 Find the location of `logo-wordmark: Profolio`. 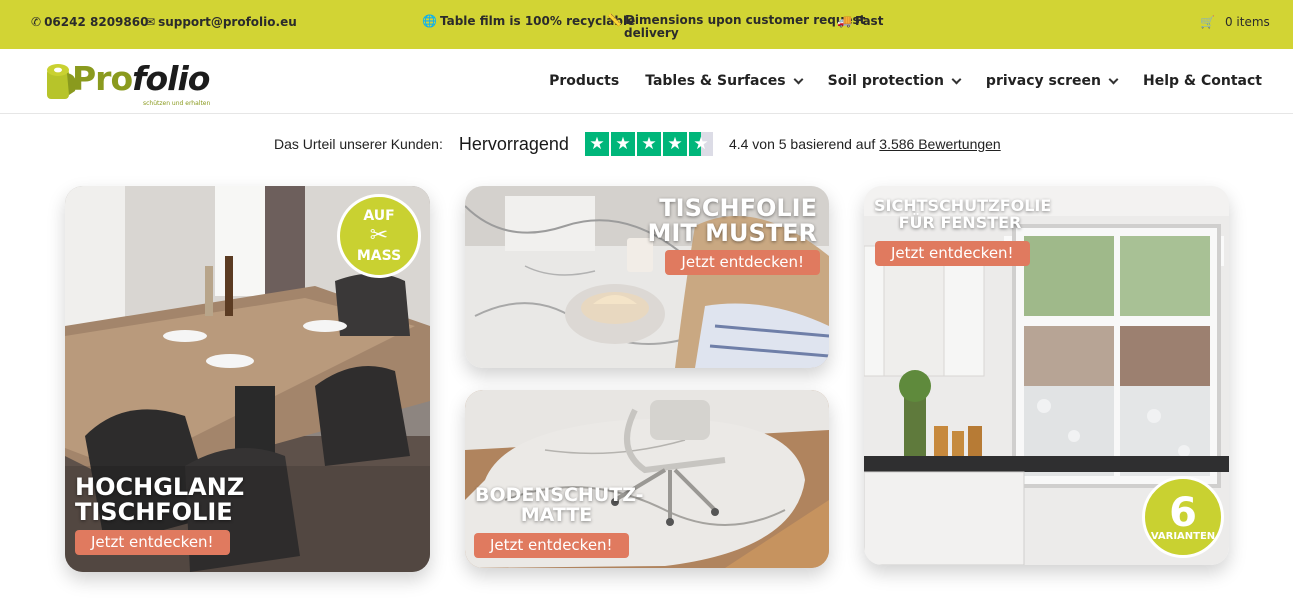

logo-wordmark: Profolio is located at coordinates (141, 78).